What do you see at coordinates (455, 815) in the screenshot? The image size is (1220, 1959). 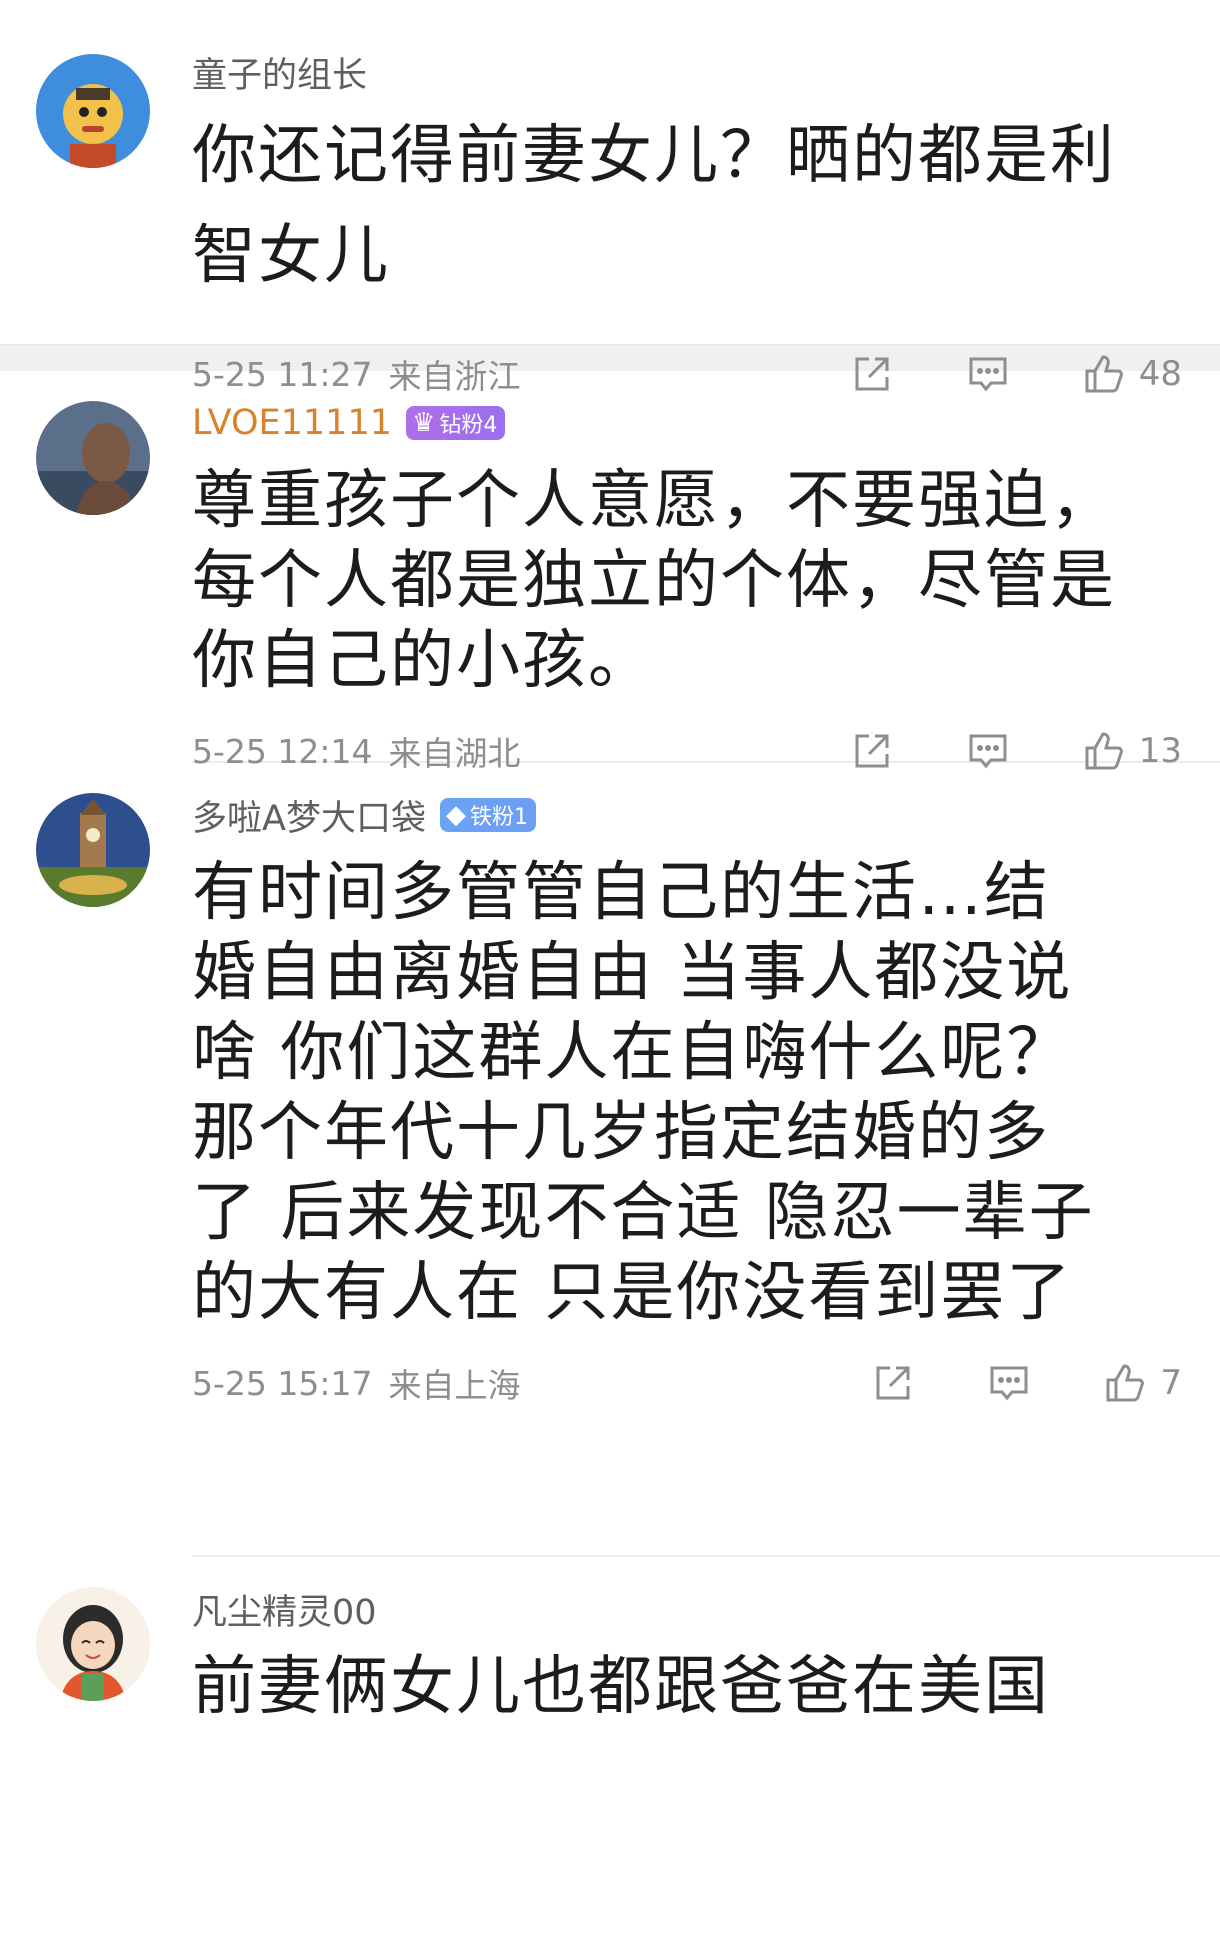 I see `diamond-icon: ◆` at bounding box center [455, 815].